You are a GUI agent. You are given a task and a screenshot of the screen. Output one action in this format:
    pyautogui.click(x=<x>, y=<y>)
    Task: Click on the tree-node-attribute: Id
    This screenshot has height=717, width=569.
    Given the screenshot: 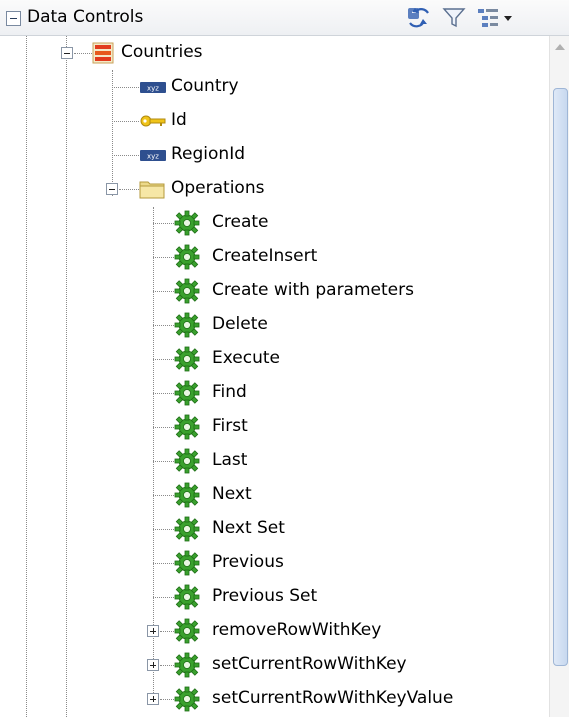 What is the action you would take?
    pyautogui.click(x=274, y=121)
    